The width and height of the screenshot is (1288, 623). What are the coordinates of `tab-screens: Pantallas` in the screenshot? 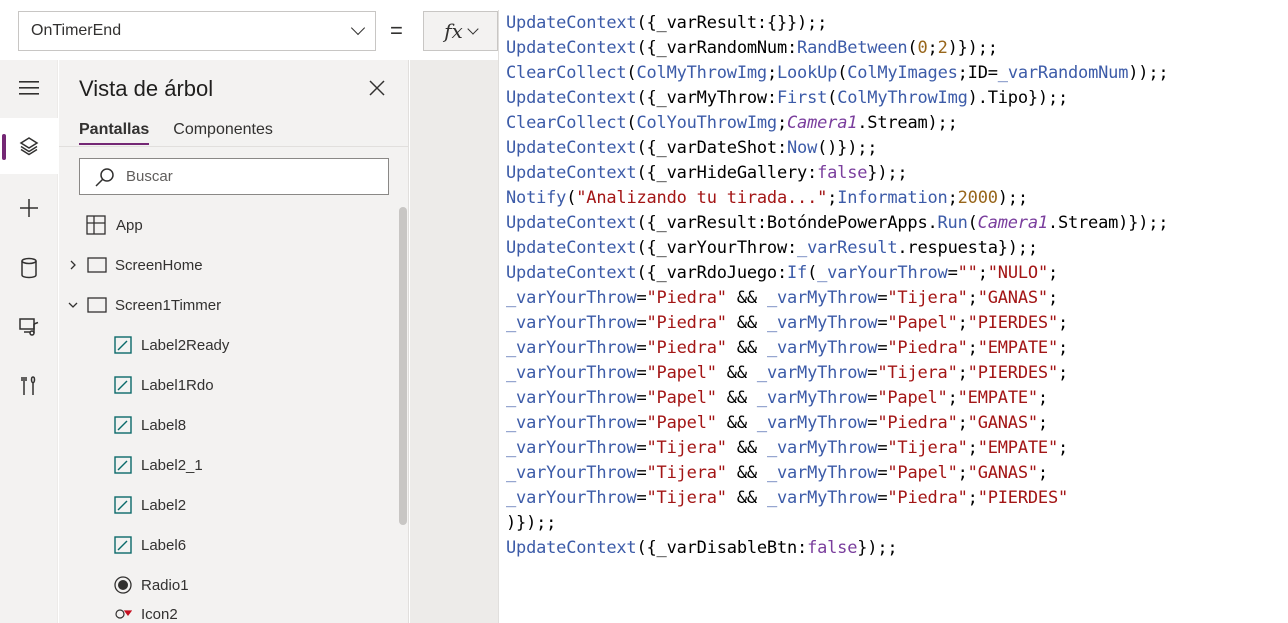 It's located at (114, 133).